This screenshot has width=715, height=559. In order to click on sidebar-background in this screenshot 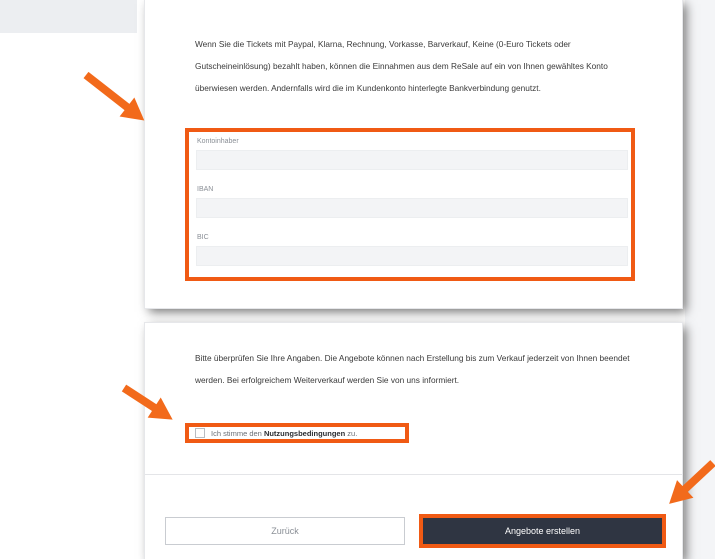, I will do `click(68, 16)`.